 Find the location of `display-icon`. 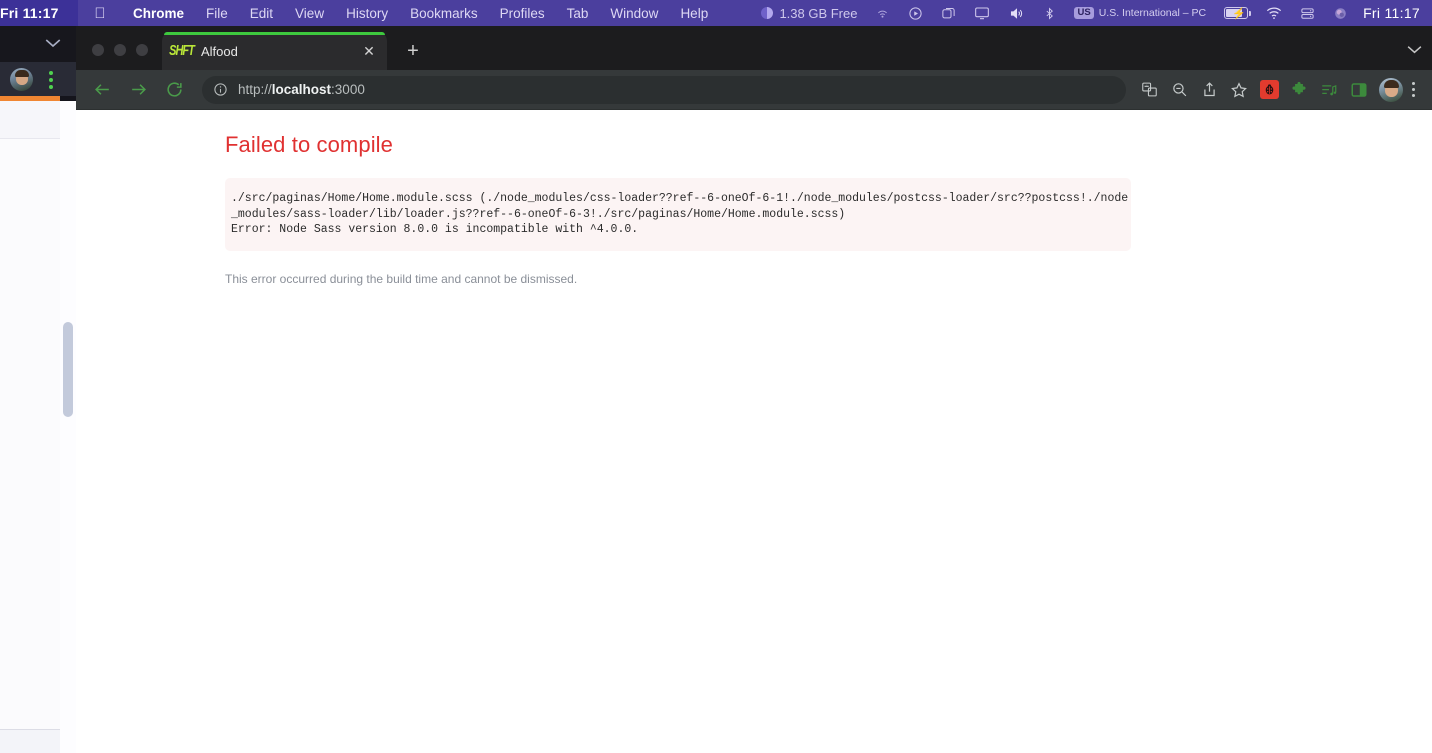

display-icon is located at coordinates (982, 13).